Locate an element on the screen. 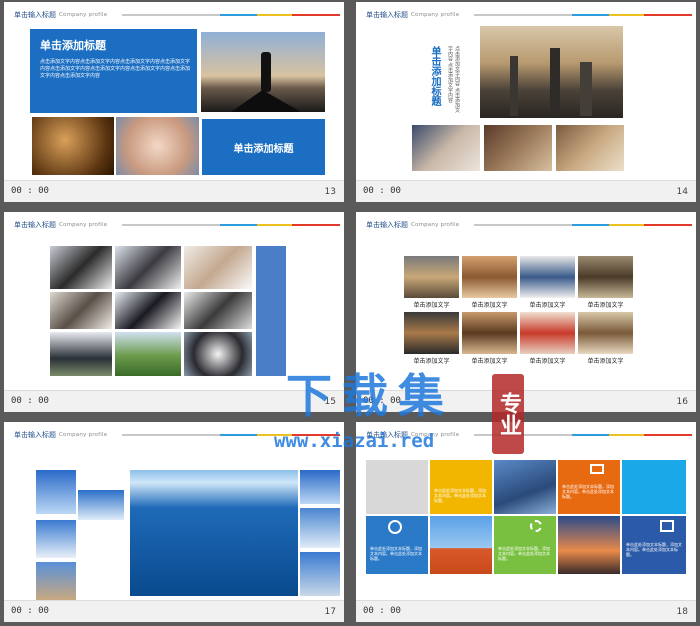 The image size is (700, 626). vertical-text: 点击添加文字内容 点击添加文字内容 点击添加文字内容 is located at coordinates (453, 79).